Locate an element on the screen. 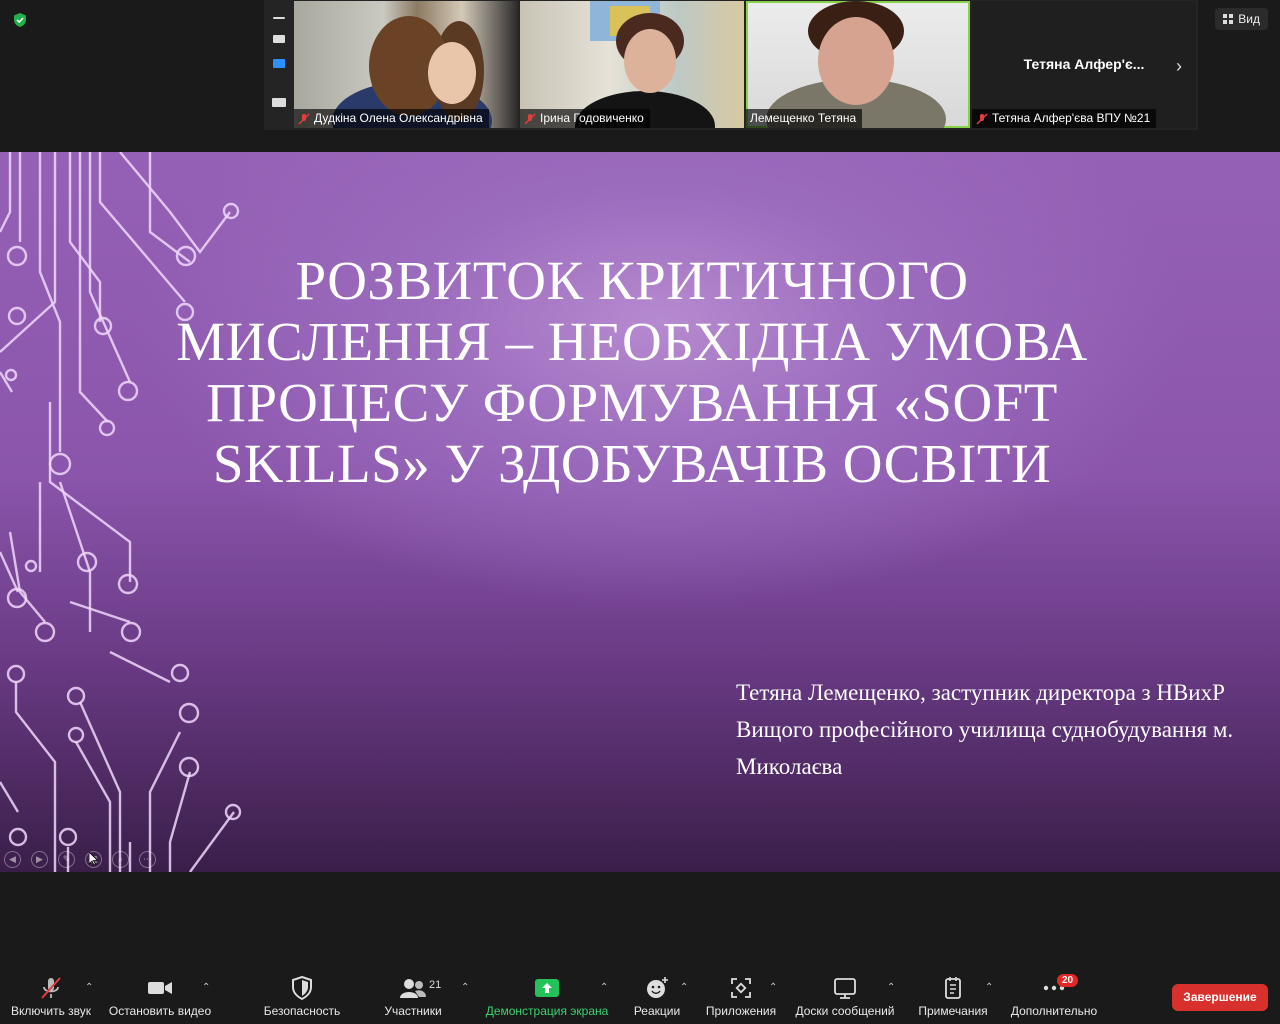 Image resolution: width=1280 pixels, height=1024 pixels. whiteboards-button: Доски сообщений is located at coordinates (845, 996).